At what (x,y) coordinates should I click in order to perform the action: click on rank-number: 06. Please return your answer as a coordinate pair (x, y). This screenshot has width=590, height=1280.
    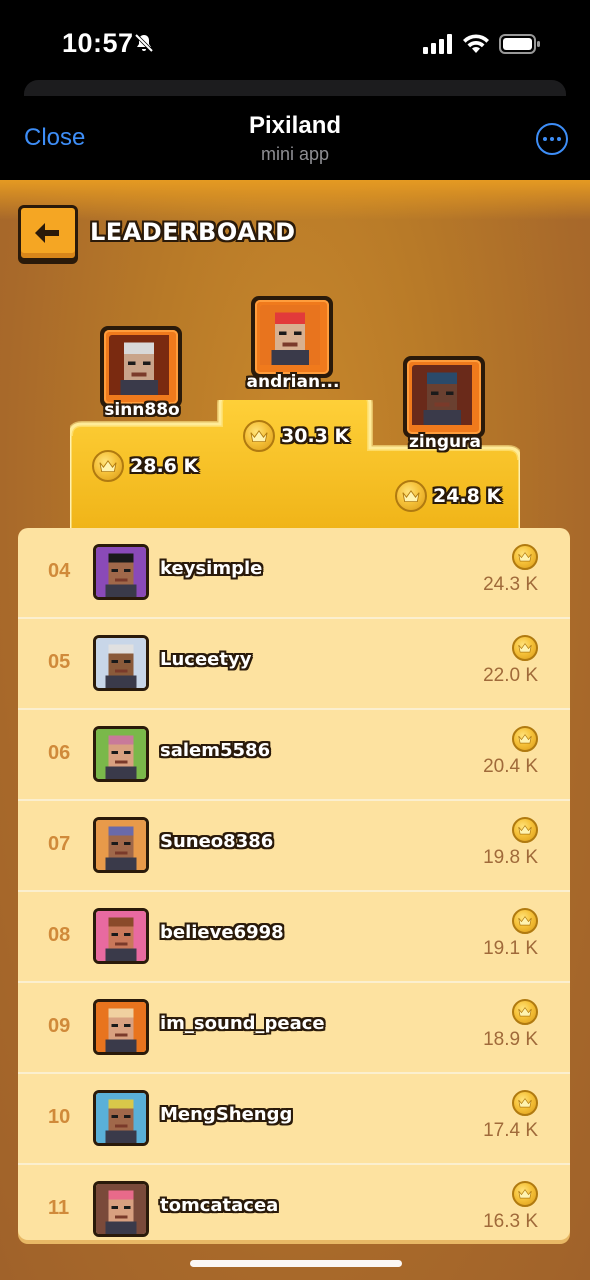
    Looking at the image, I should click on (59, 753).